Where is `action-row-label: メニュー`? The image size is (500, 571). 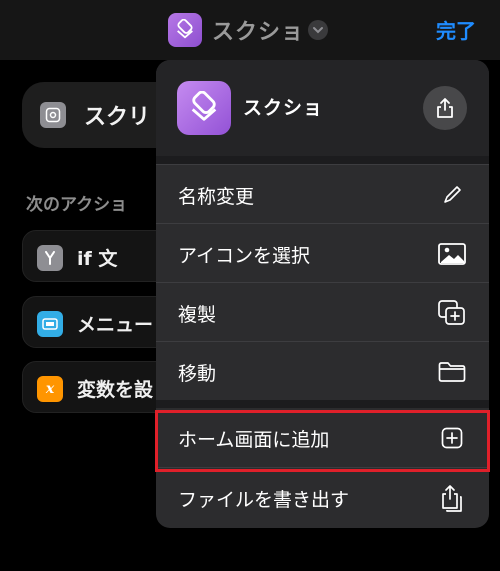
action-row-label: メニュー is located at coordinates (115, 325).